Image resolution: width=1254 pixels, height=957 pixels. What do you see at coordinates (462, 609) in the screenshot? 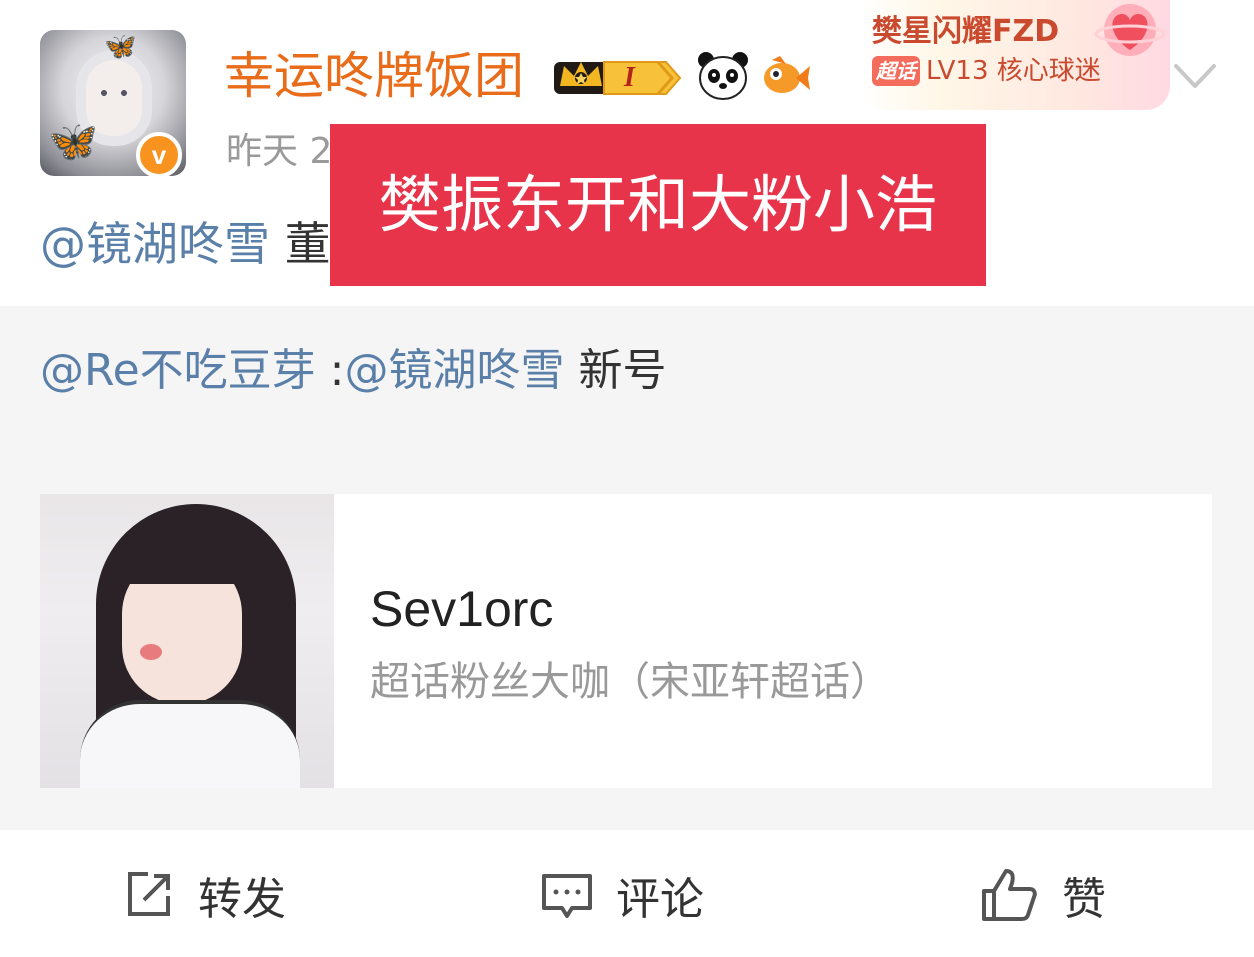
I see `profile-card-title: Sev1orc` at bounding box center [462, 609].